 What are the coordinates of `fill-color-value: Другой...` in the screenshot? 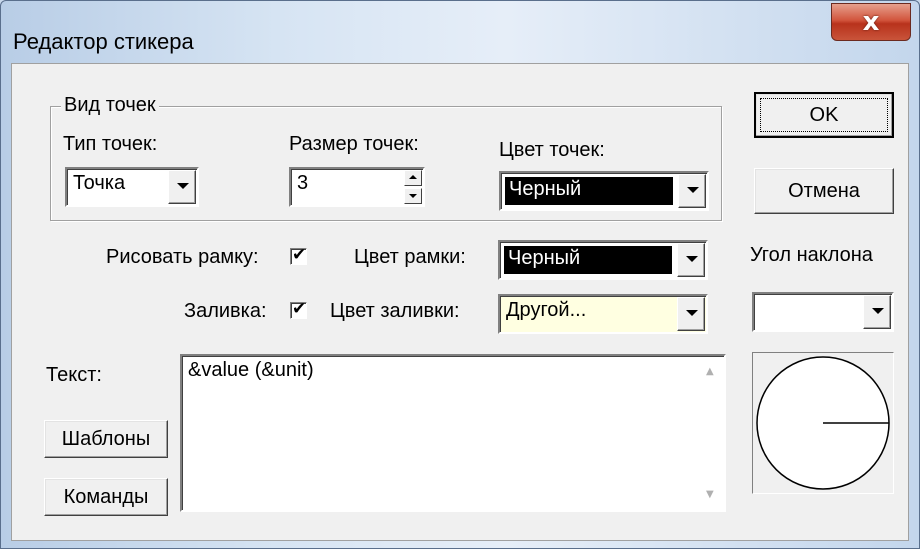 It's located at (546, 310).